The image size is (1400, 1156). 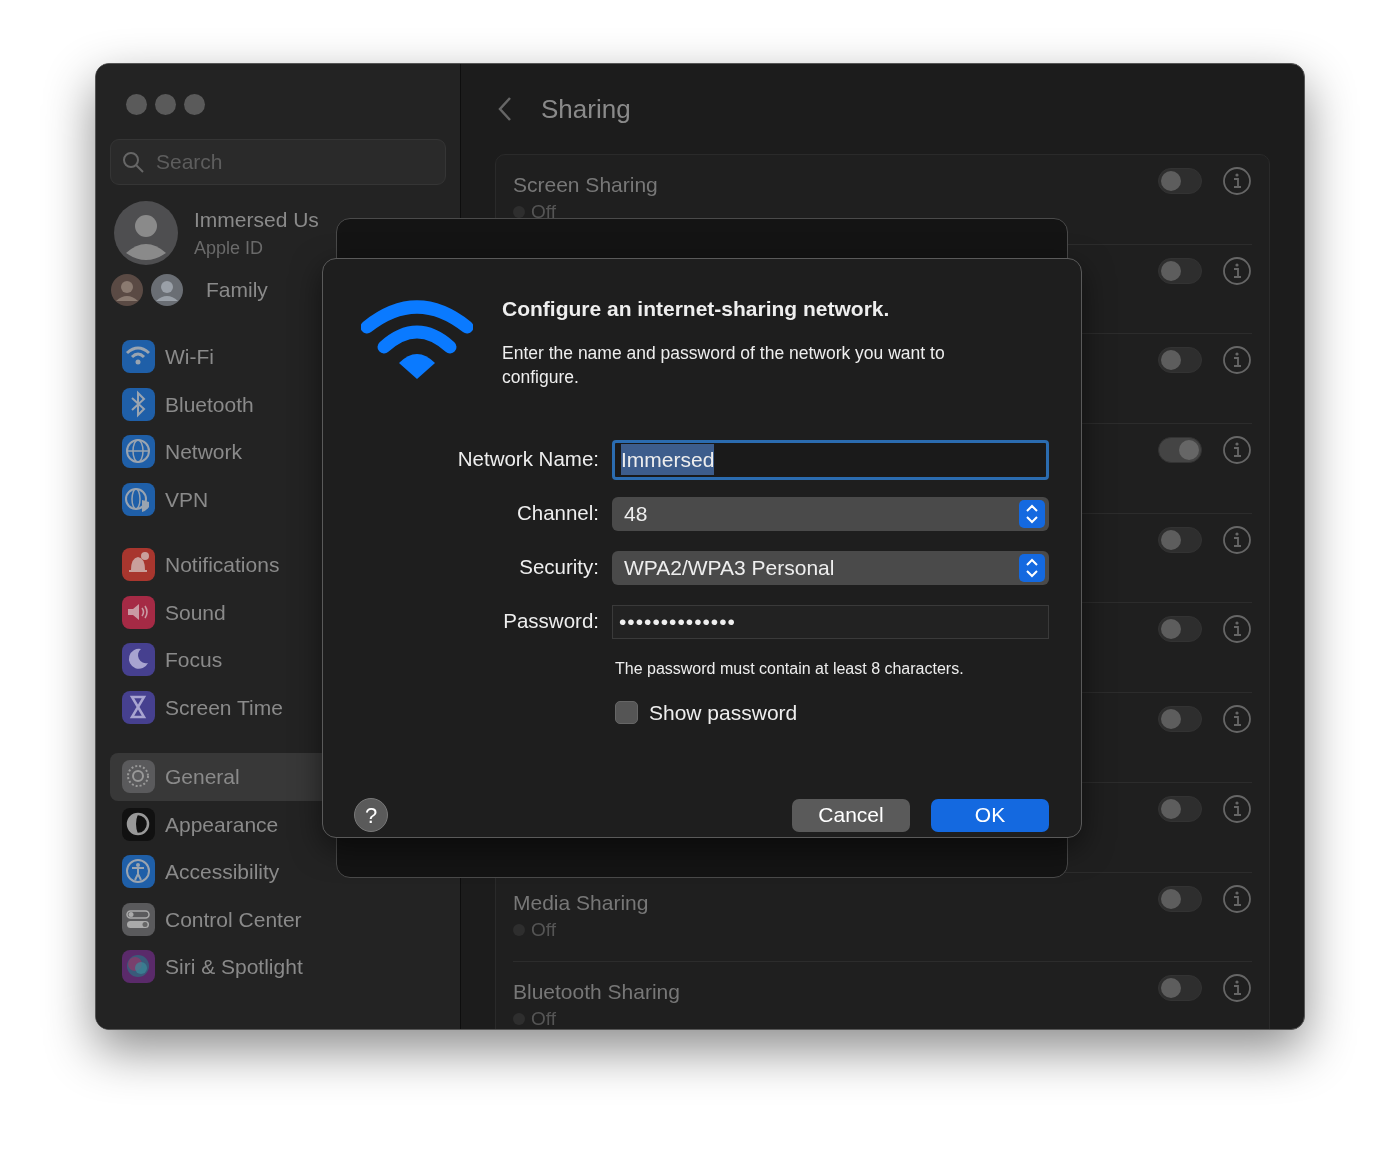 I want to click on popup-menu: 48, so click(x=830, y=513).